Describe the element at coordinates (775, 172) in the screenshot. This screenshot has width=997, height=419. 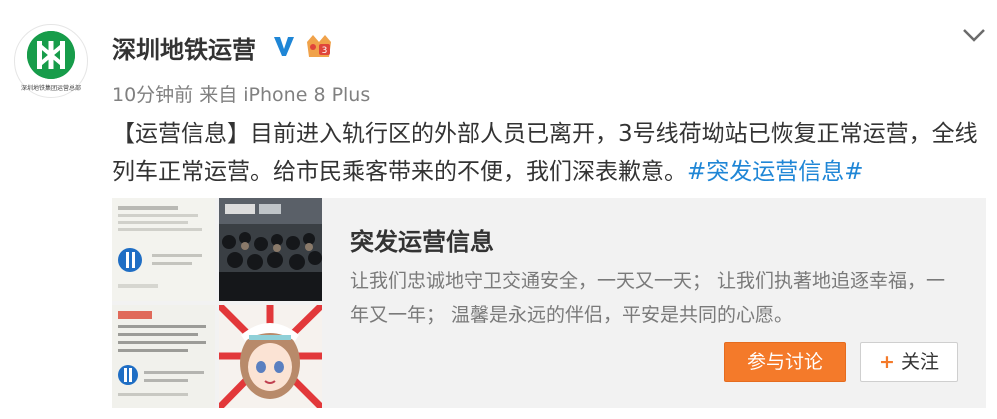
I see `topic-link: #突发运营信息#` at that location.